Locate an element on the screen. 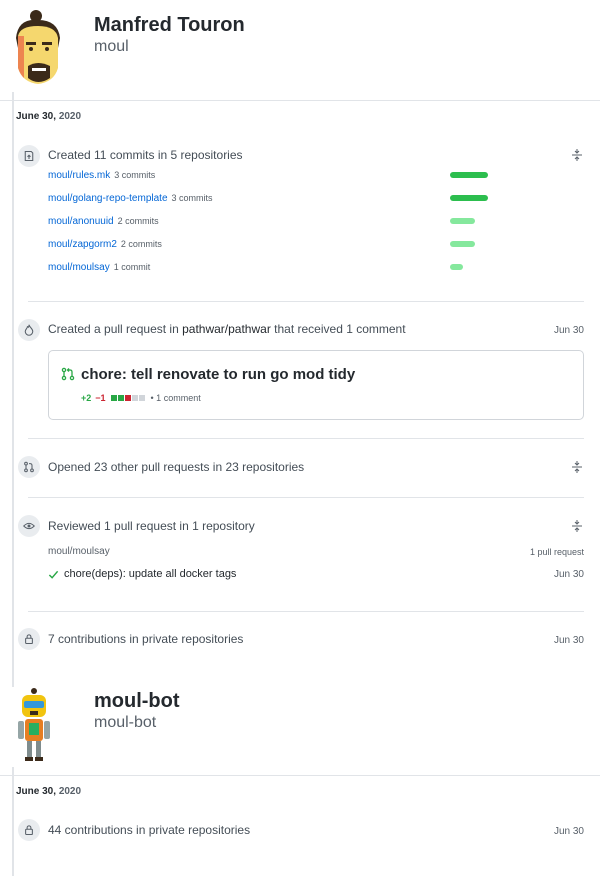 This screenshot has width=600, height=876. reviewed-summary: Reviewed 1 pull request in 1 repository is located at coordinates (151, 526).